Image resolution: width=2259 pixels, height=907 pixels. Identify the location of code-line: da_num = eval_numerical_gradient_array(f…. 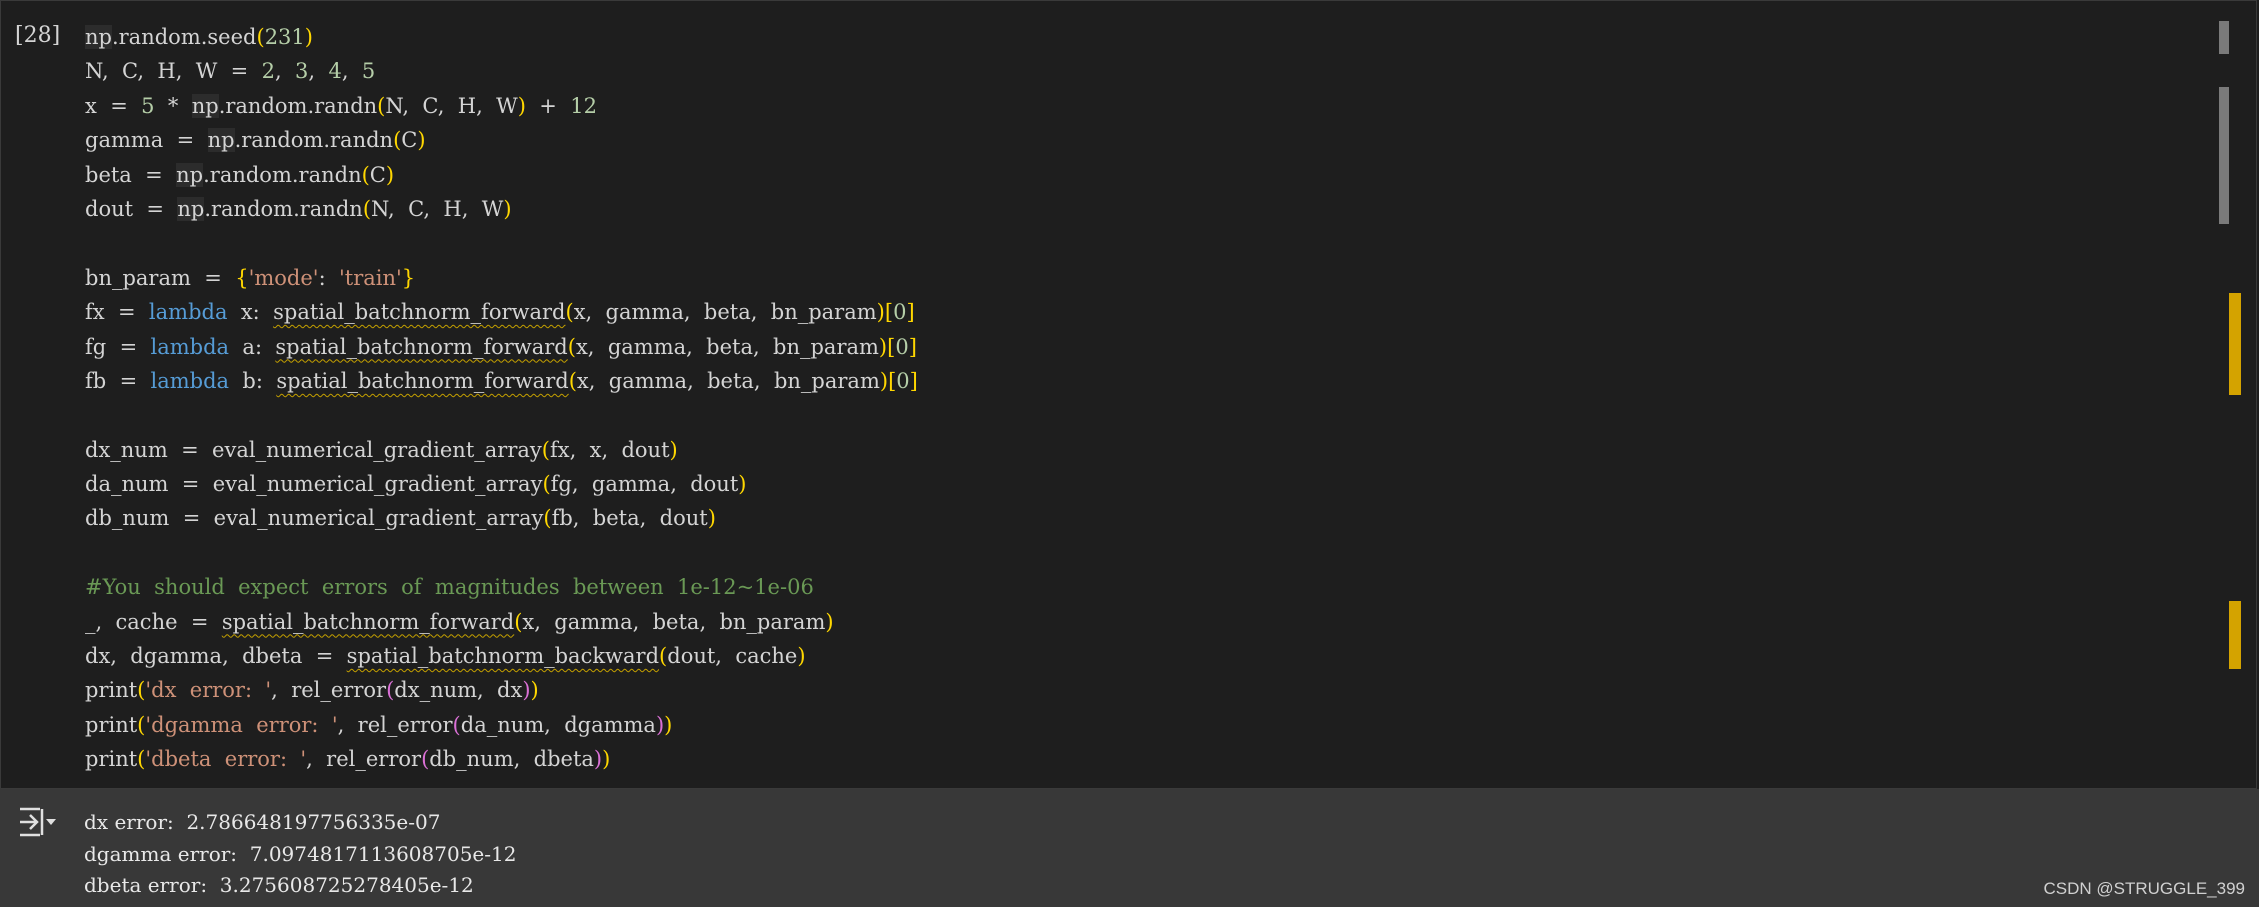
(501, 484).